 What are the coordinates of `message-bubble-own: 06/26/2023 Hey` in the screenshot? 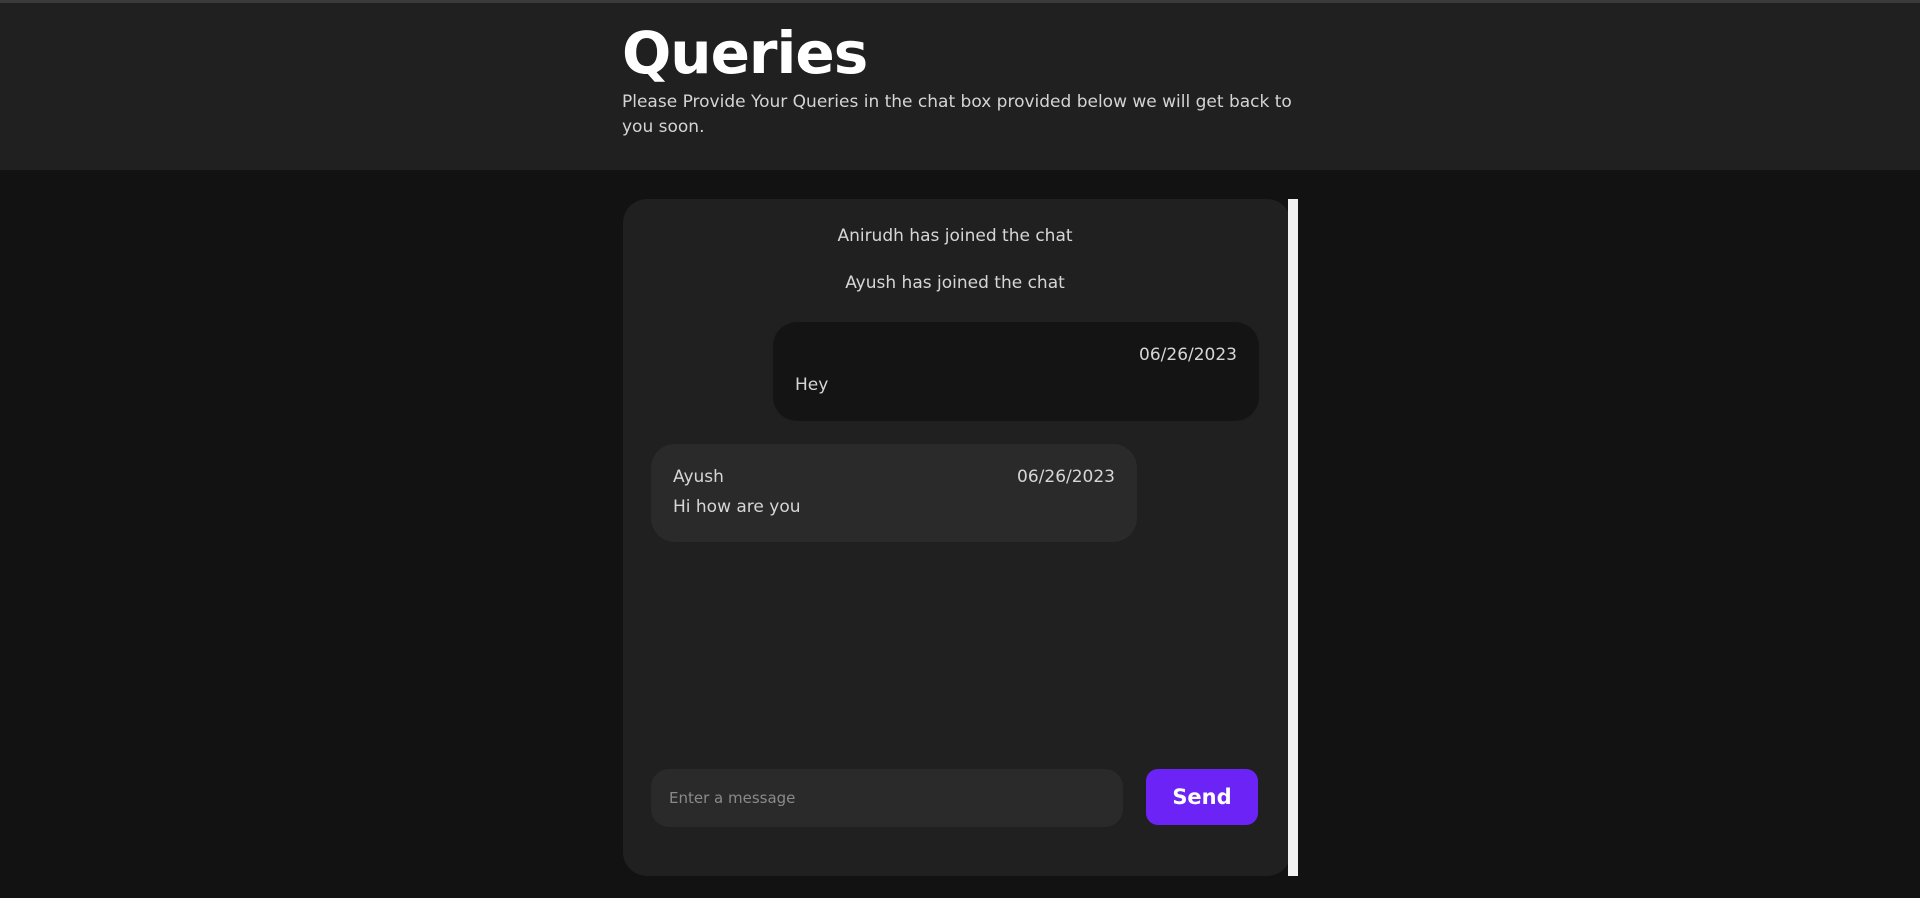 It's located at (1016, 371).